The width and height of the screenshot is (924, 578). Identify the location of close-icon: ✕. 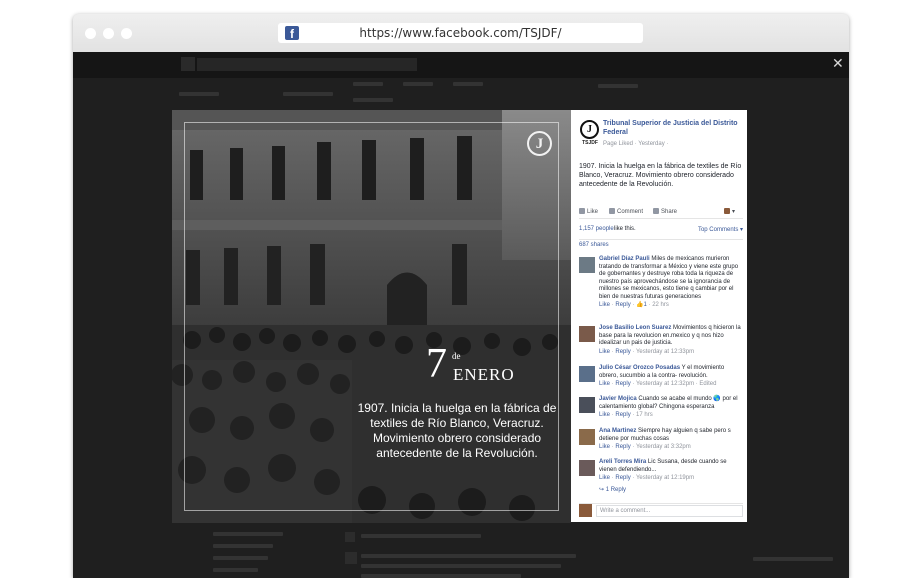
(838, 64).